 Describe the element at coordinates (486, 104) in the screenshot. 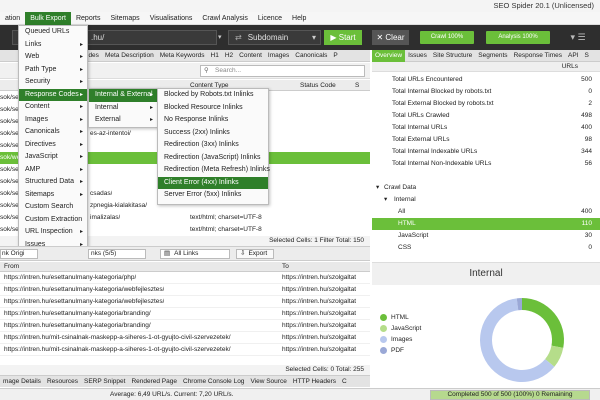

I see `summary-row: Total External Blocked by robots.txt 2` at that location.